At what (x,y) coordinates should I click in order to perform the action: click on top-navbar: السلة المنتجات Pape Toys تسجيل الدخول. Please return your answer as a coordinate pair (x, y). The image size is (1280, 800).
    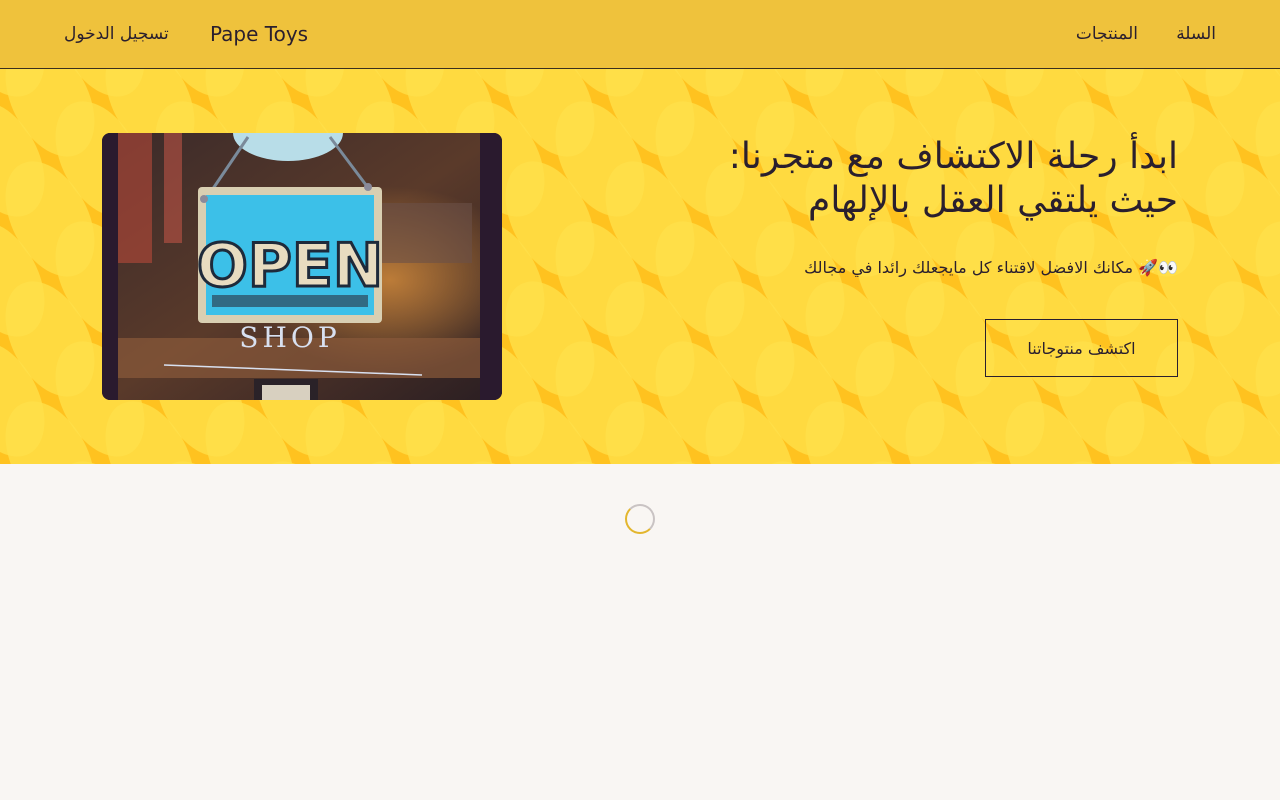
    Looking at the image, I should click on (640, 34).